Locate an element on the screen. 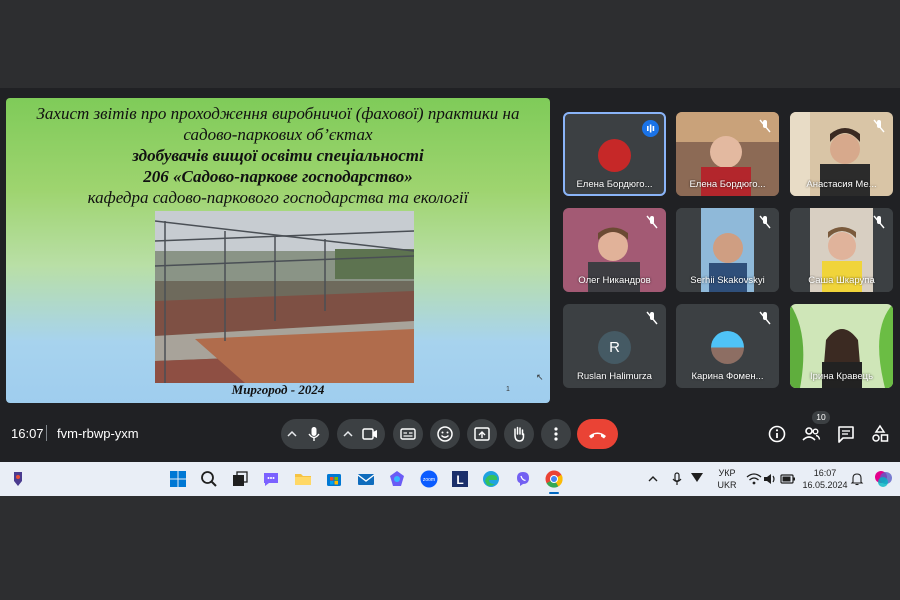  present-button is located at coordinates (482, 434).